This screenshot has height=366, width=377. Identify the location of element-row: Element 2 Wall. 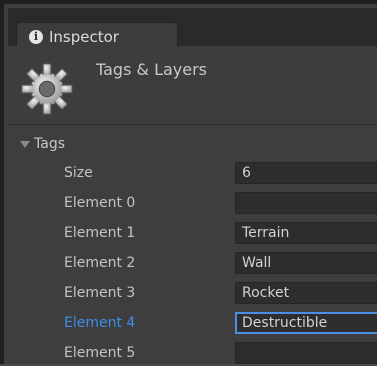
(192, 264).